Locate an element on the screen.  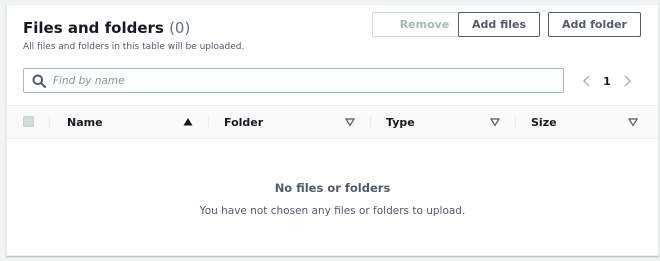
search-icon is located at coordinates (39, 81).